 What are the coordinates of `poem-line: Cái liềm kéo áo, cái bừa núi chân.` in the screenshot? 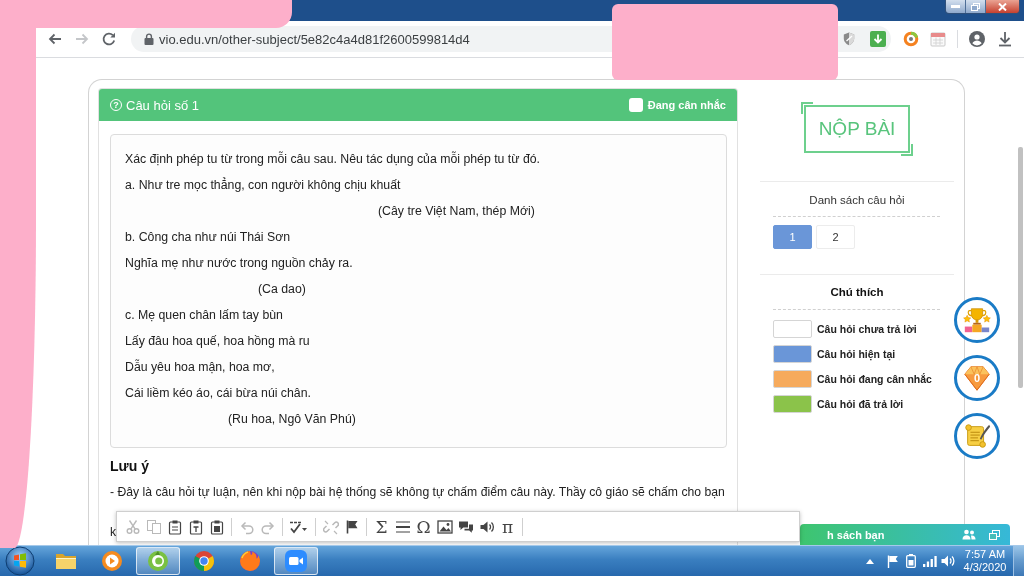 It's located at (218, 393).